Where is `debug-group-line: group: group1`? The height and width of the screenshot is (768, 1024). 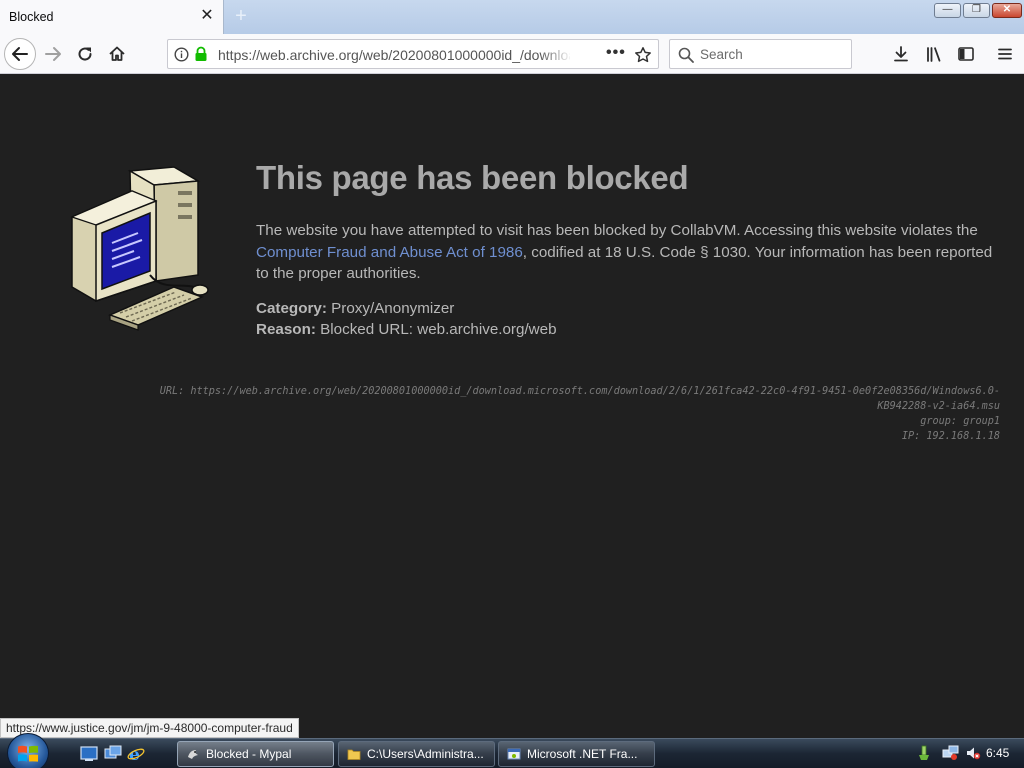 debug-group-line: group: group1 is located at coordinates (960, 421).